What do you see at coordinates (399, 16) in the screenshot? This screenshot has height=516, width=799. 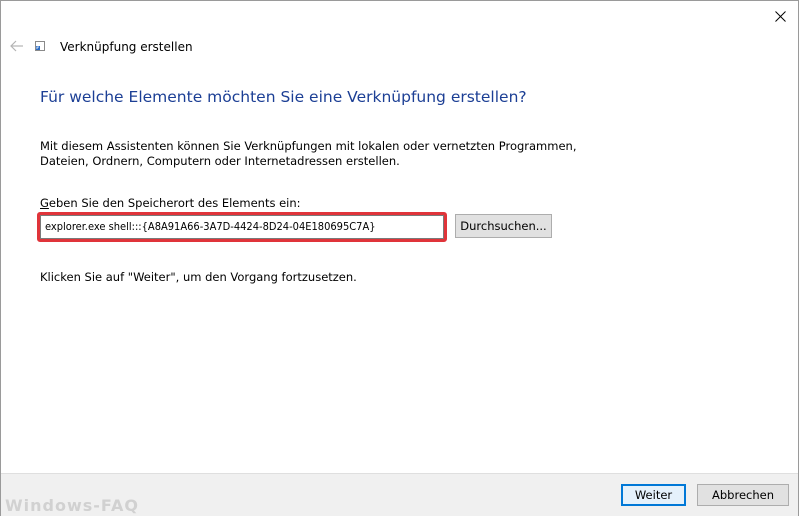 I see `title-bar` at bounding box center [399, 16].